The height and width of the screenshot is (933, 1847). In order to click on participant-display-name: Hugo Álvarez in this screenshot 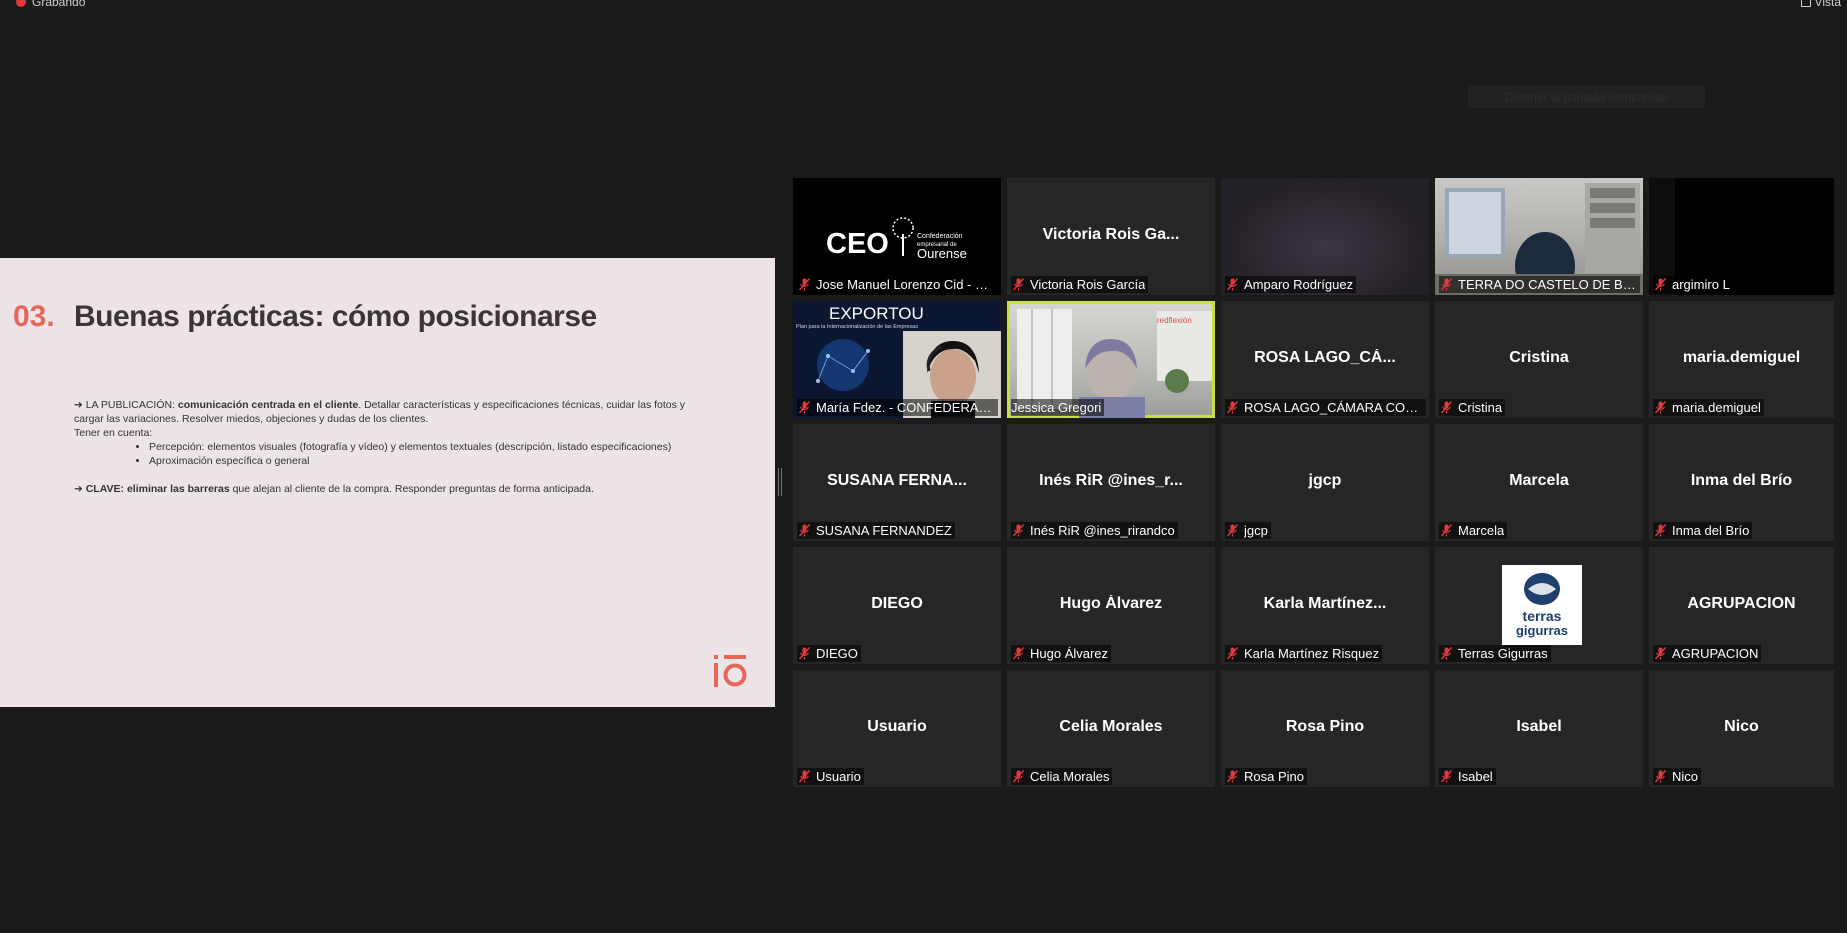, I will do `click(1111, 603)`.